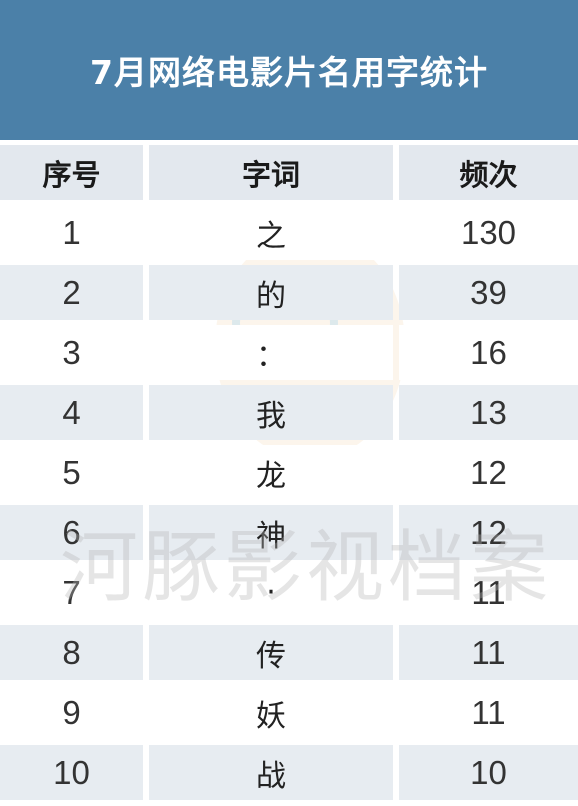  What do you see at coordinates (271, 232) in the screenshot?
I see `cell-word: 之` at bounding box center [271, 232].